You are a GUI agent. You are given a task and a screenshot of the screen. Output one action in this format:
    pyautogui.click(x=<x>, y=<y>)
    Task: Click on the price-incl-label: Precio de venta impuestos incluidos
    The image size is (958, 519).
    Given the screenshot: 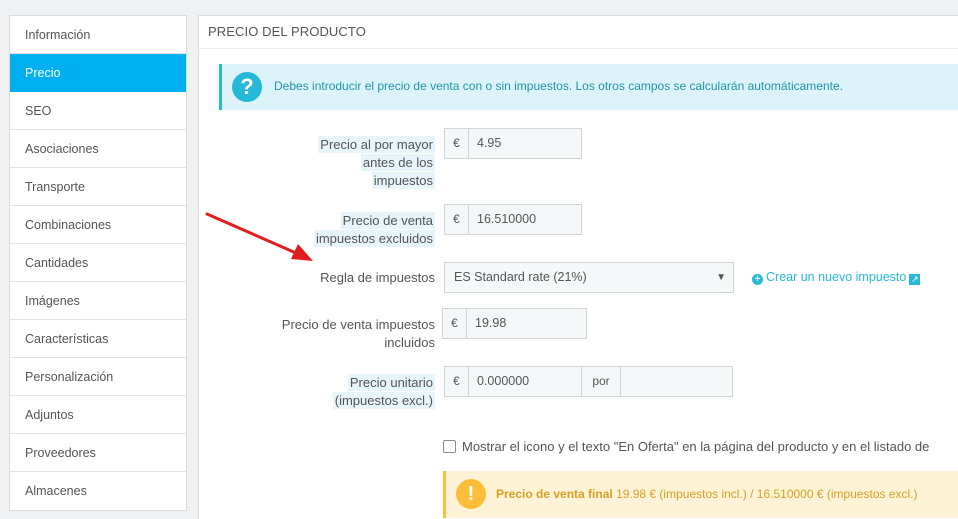 What is the action you would take?
    pyautogui.click(x=358, y=333)
    